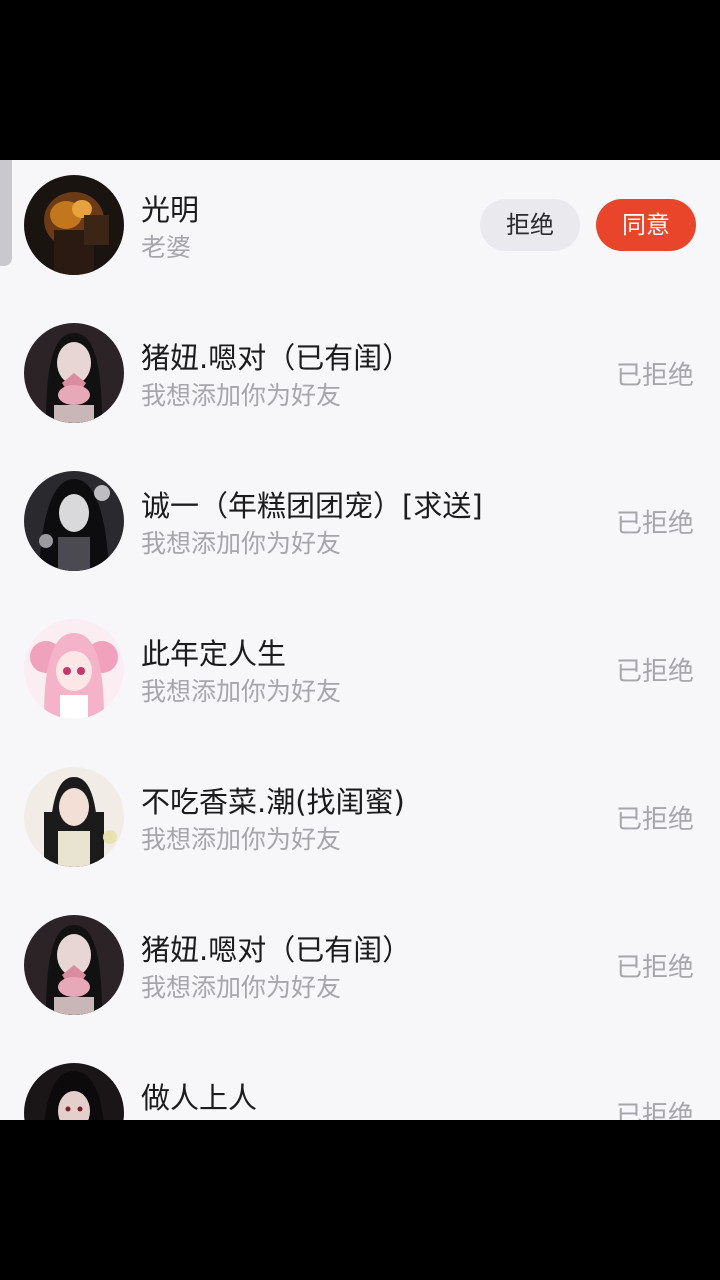 The image size is (720, 1280). I want to click on reject-button: 拒绝, so click(530, 225).